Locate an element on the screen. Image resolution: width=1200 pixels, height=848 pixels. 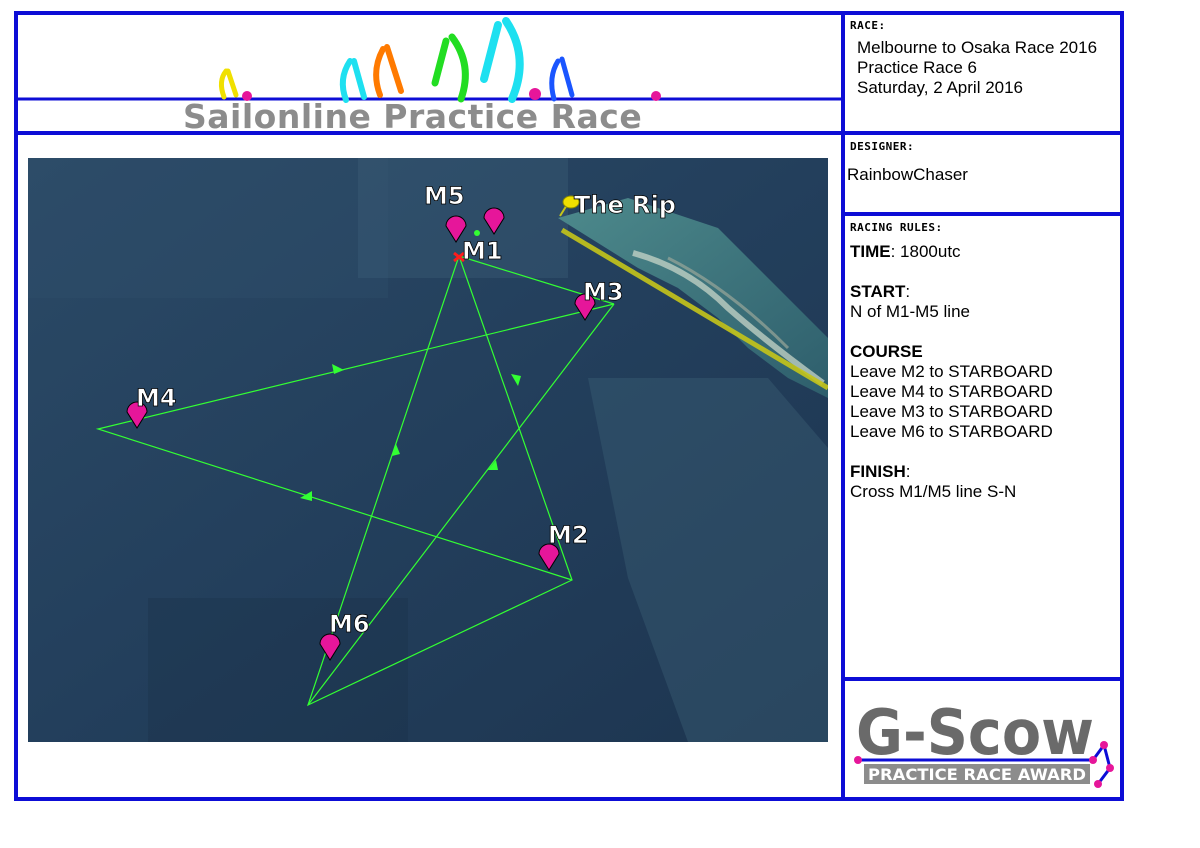
sail-cyan-icon is located at coordinates (353, 80).